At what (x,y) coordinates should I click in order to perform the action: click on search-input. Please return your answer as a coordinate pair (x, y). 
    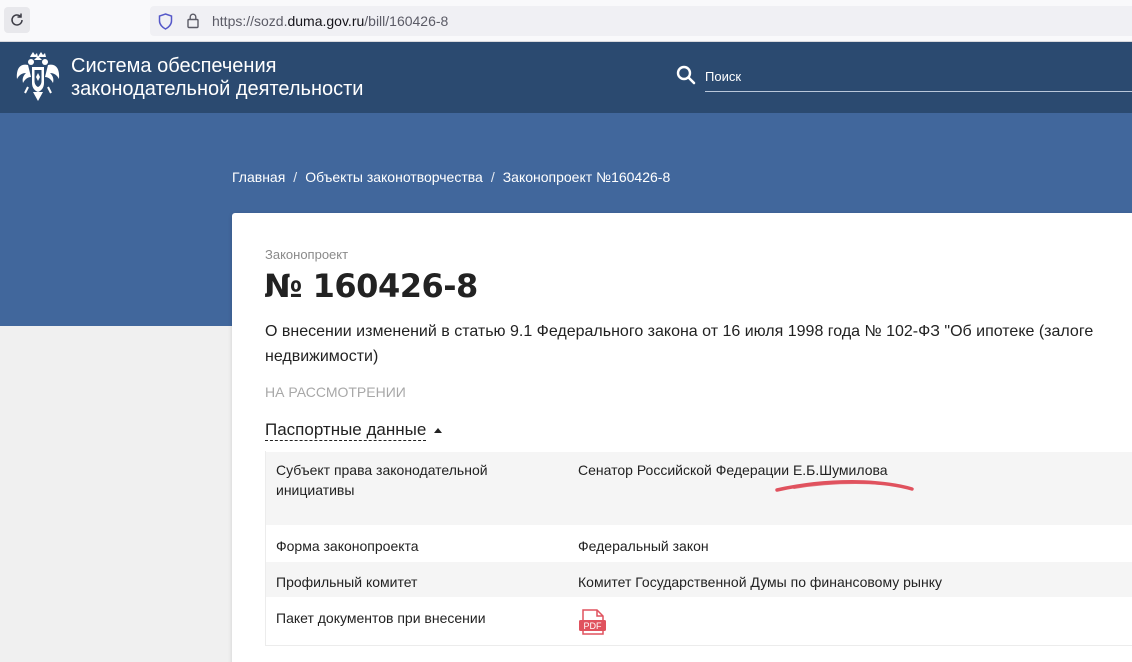
    Looking at the image, I should click on (918, 77).